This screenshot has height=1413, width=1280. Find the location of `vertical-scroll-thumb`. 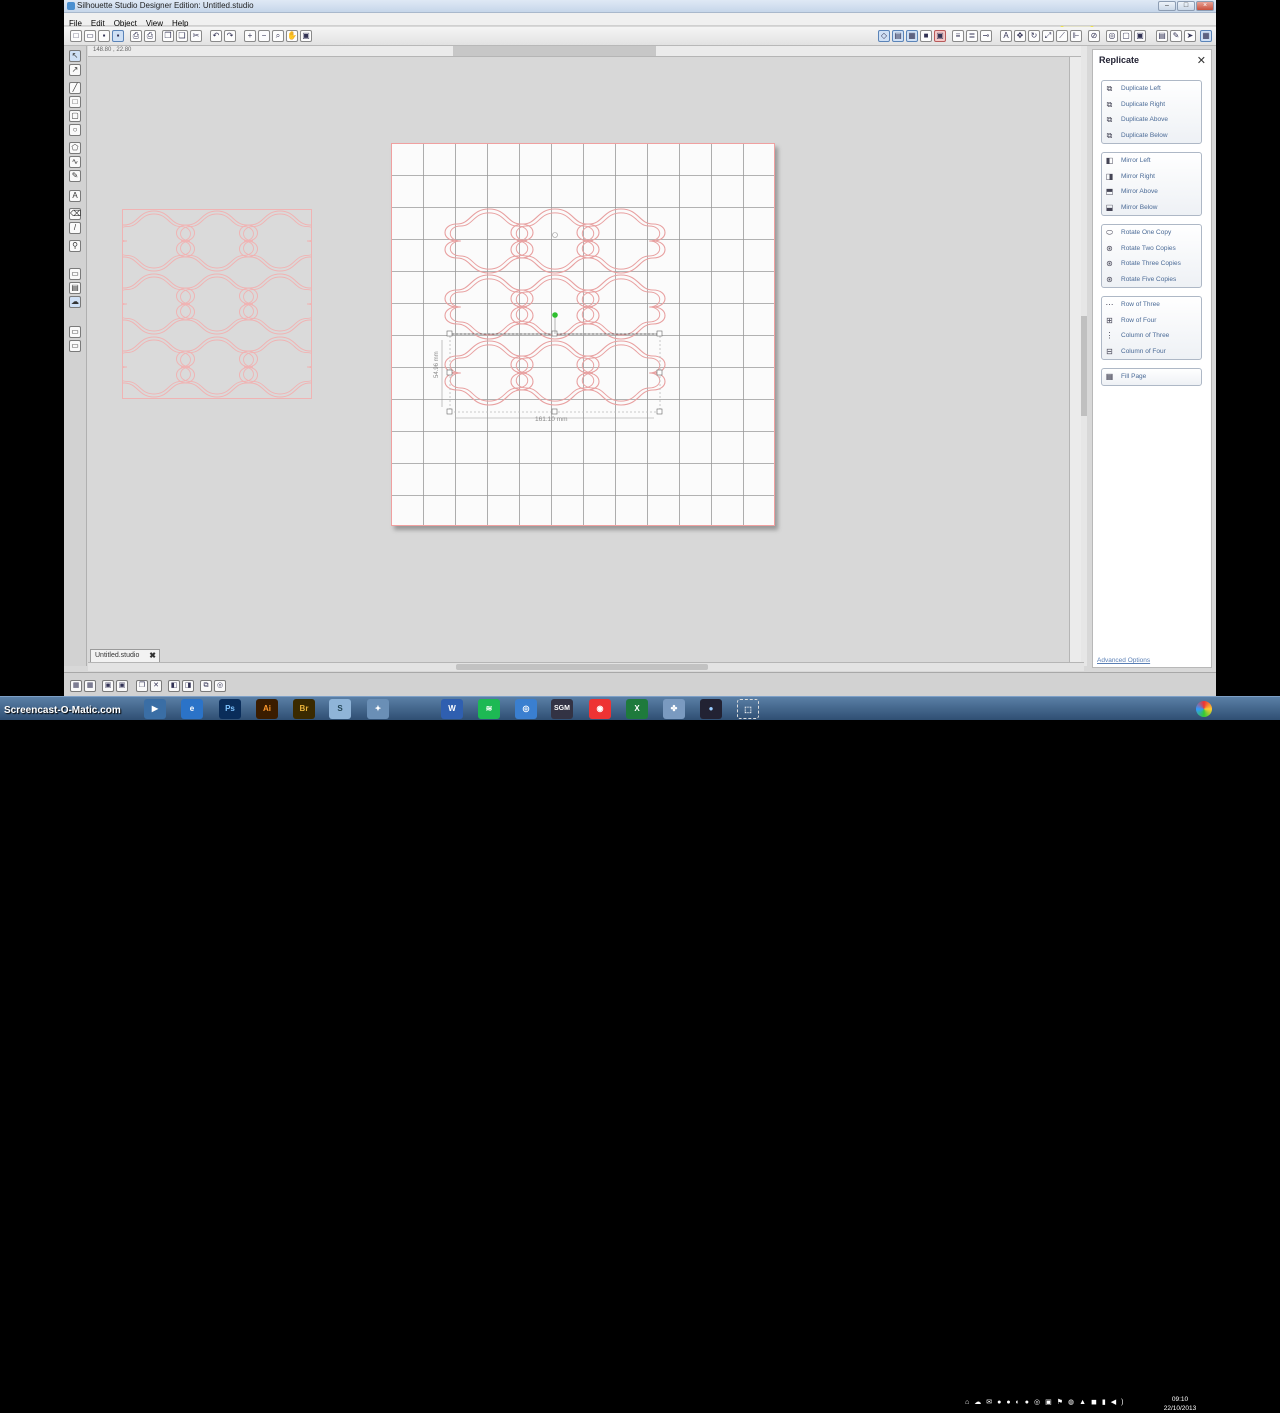

vertical-scroll-thumb is located at coordinates (1084, 366).